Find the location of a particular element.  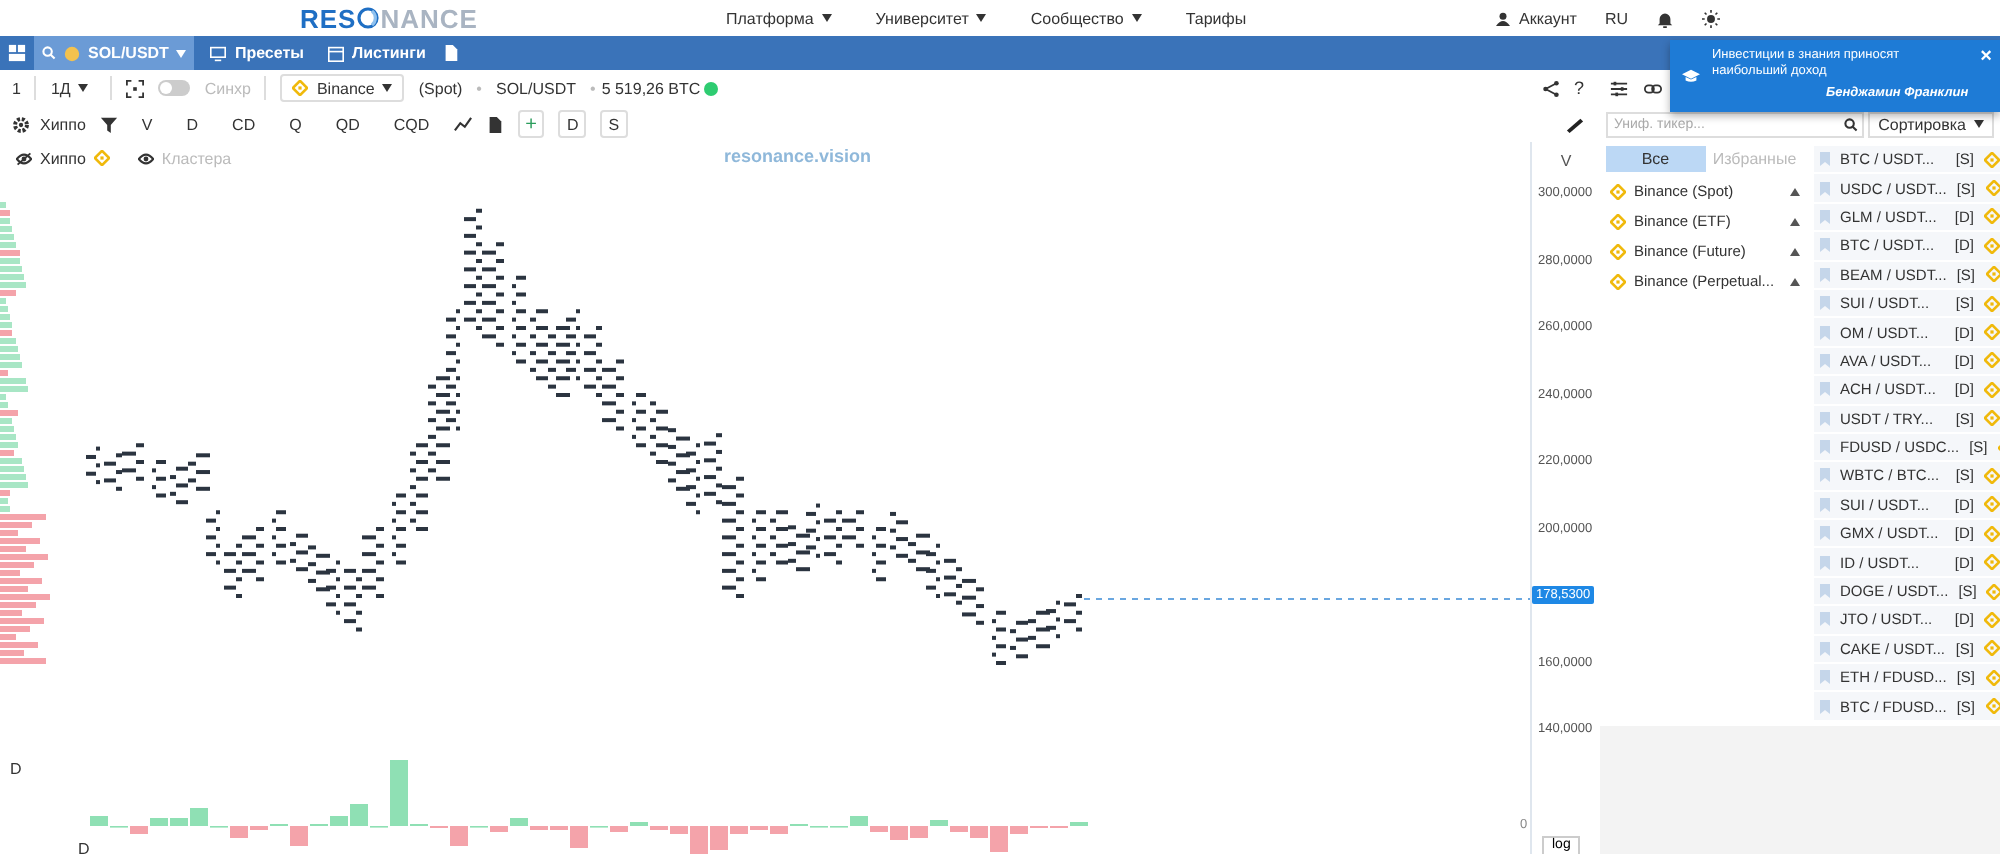

logo: RES NANCE is located at coordinates (513, 18).